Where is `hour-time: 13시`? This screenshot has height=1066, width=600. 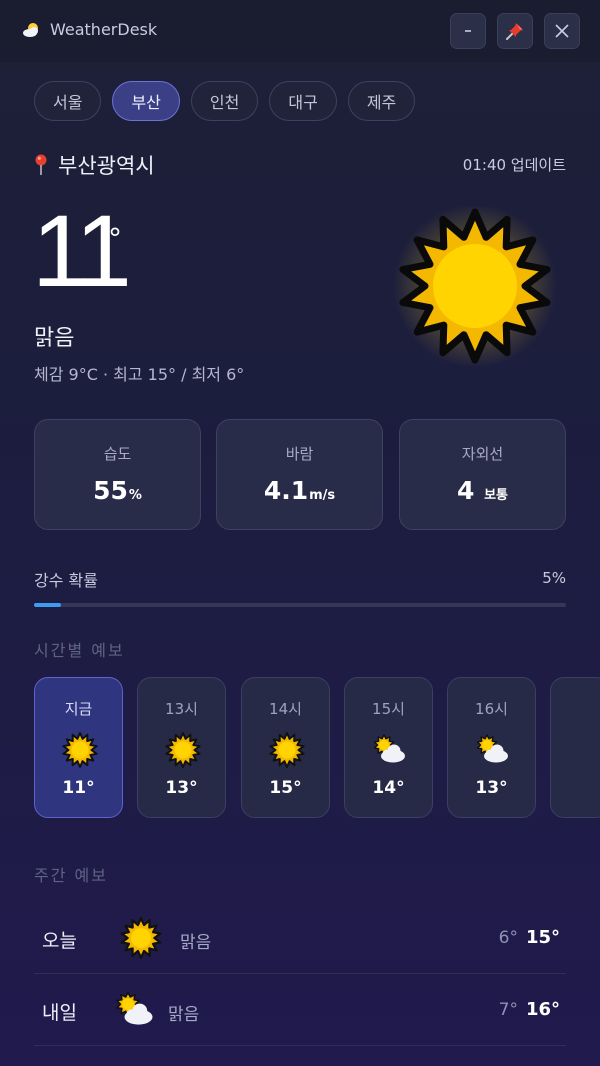
hour-time: 13시 is located at coordinates (181, 709).